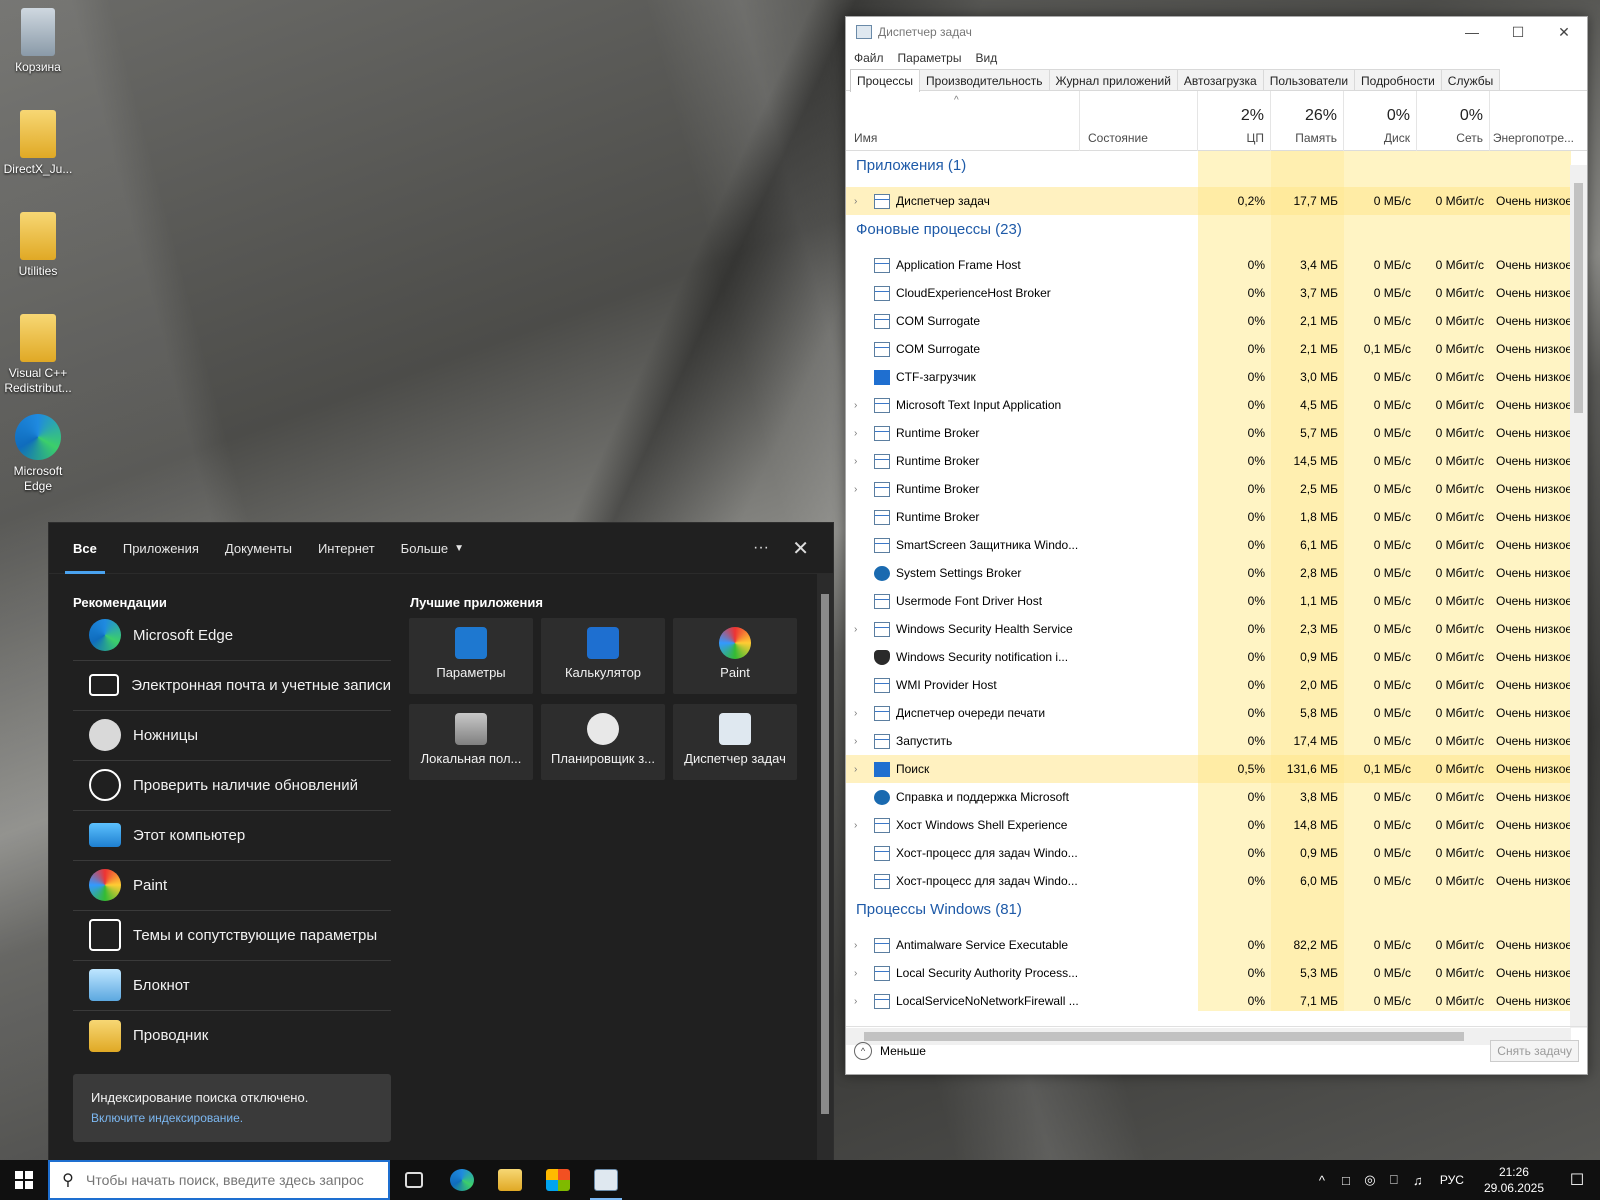  What do you see at coordinates (1564, 32) in the screenshot?
I see `close-button: ✕` at bounding box center [1564, 32].